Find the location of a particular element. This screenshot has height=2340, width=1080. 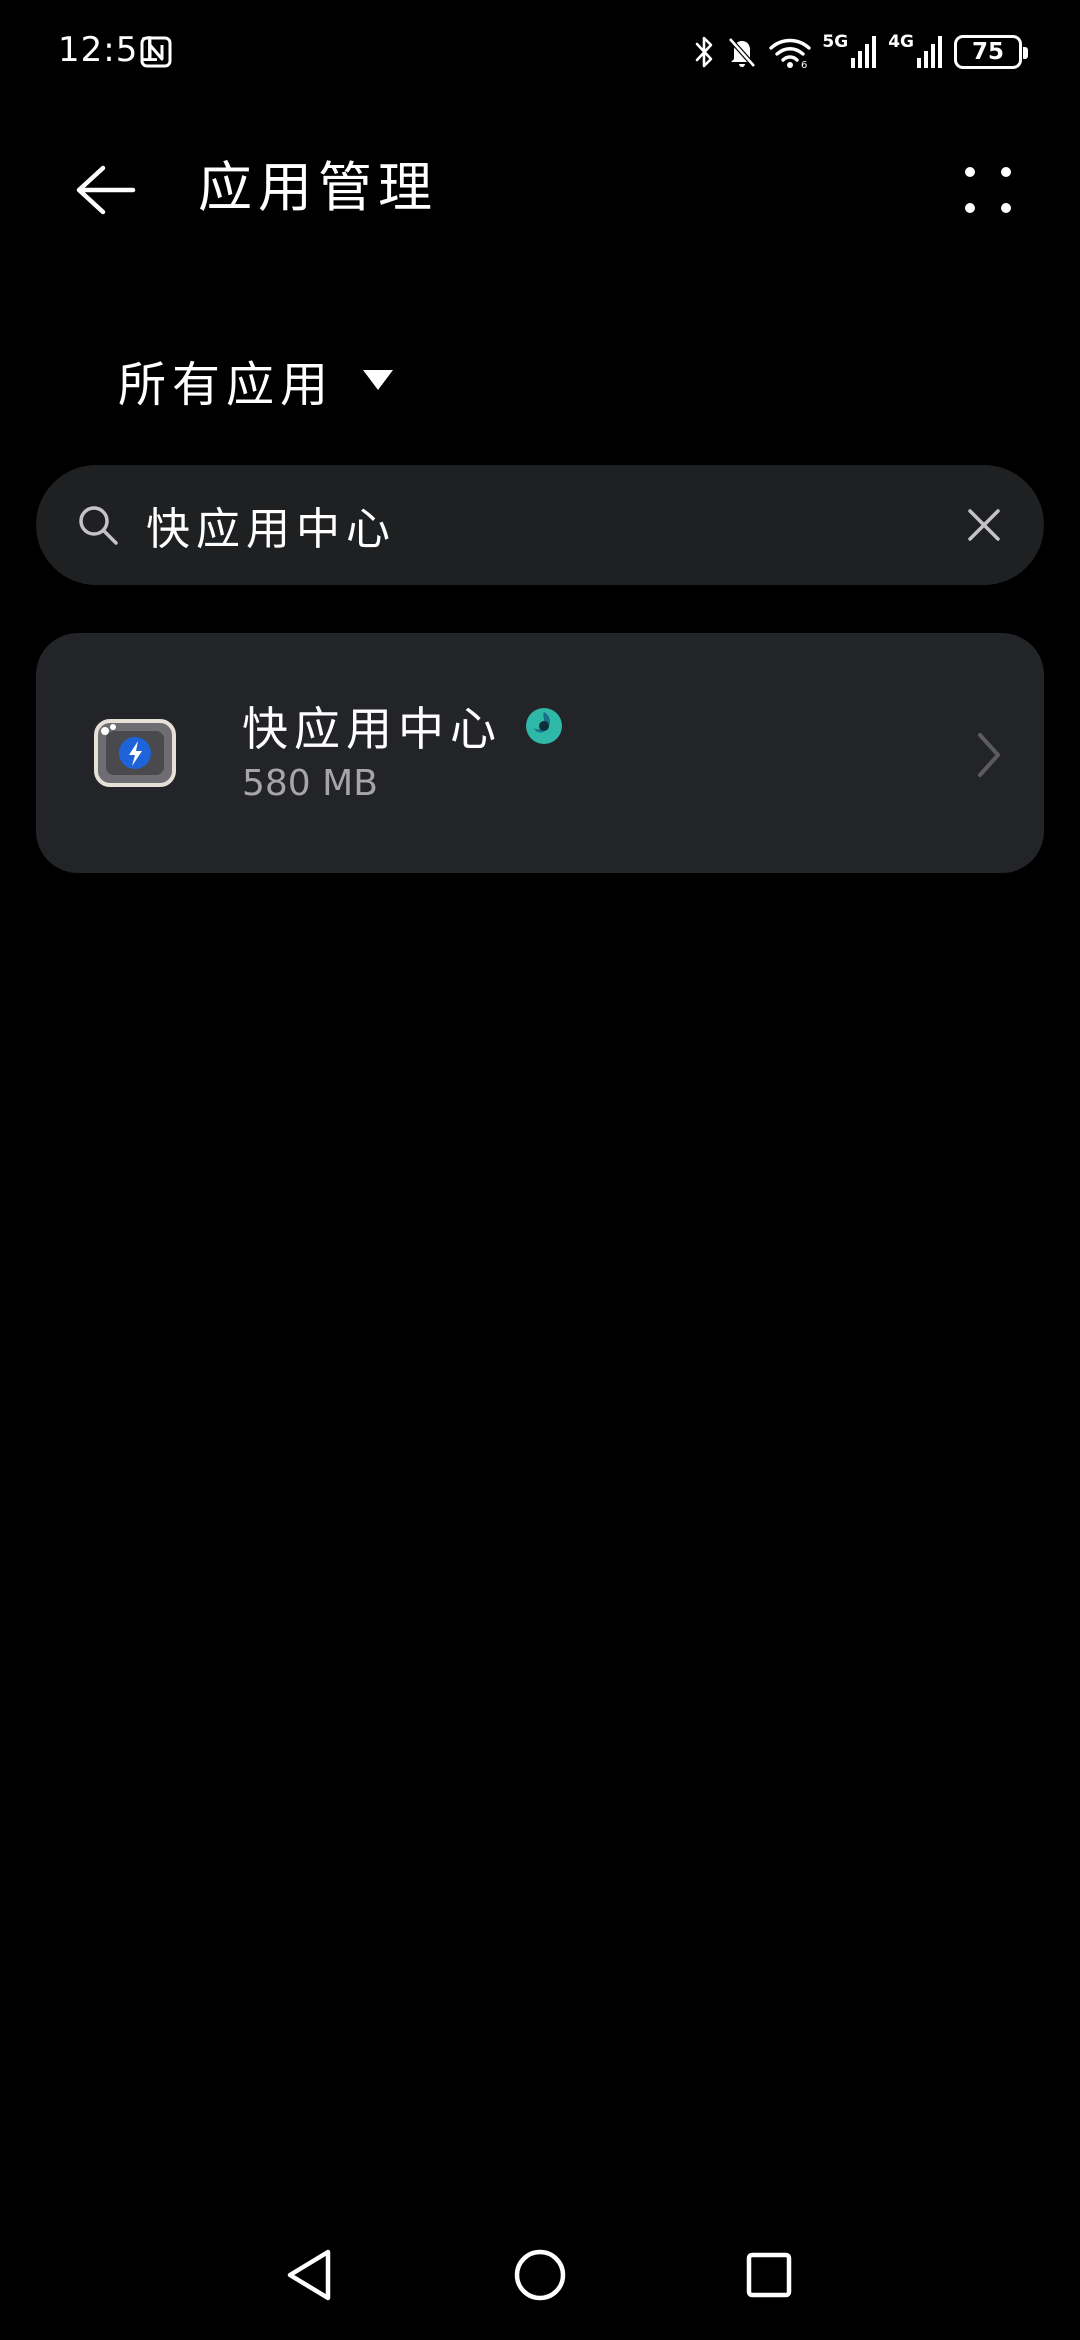

filter-label: 所有应用 is located at coordinates (226, 385).